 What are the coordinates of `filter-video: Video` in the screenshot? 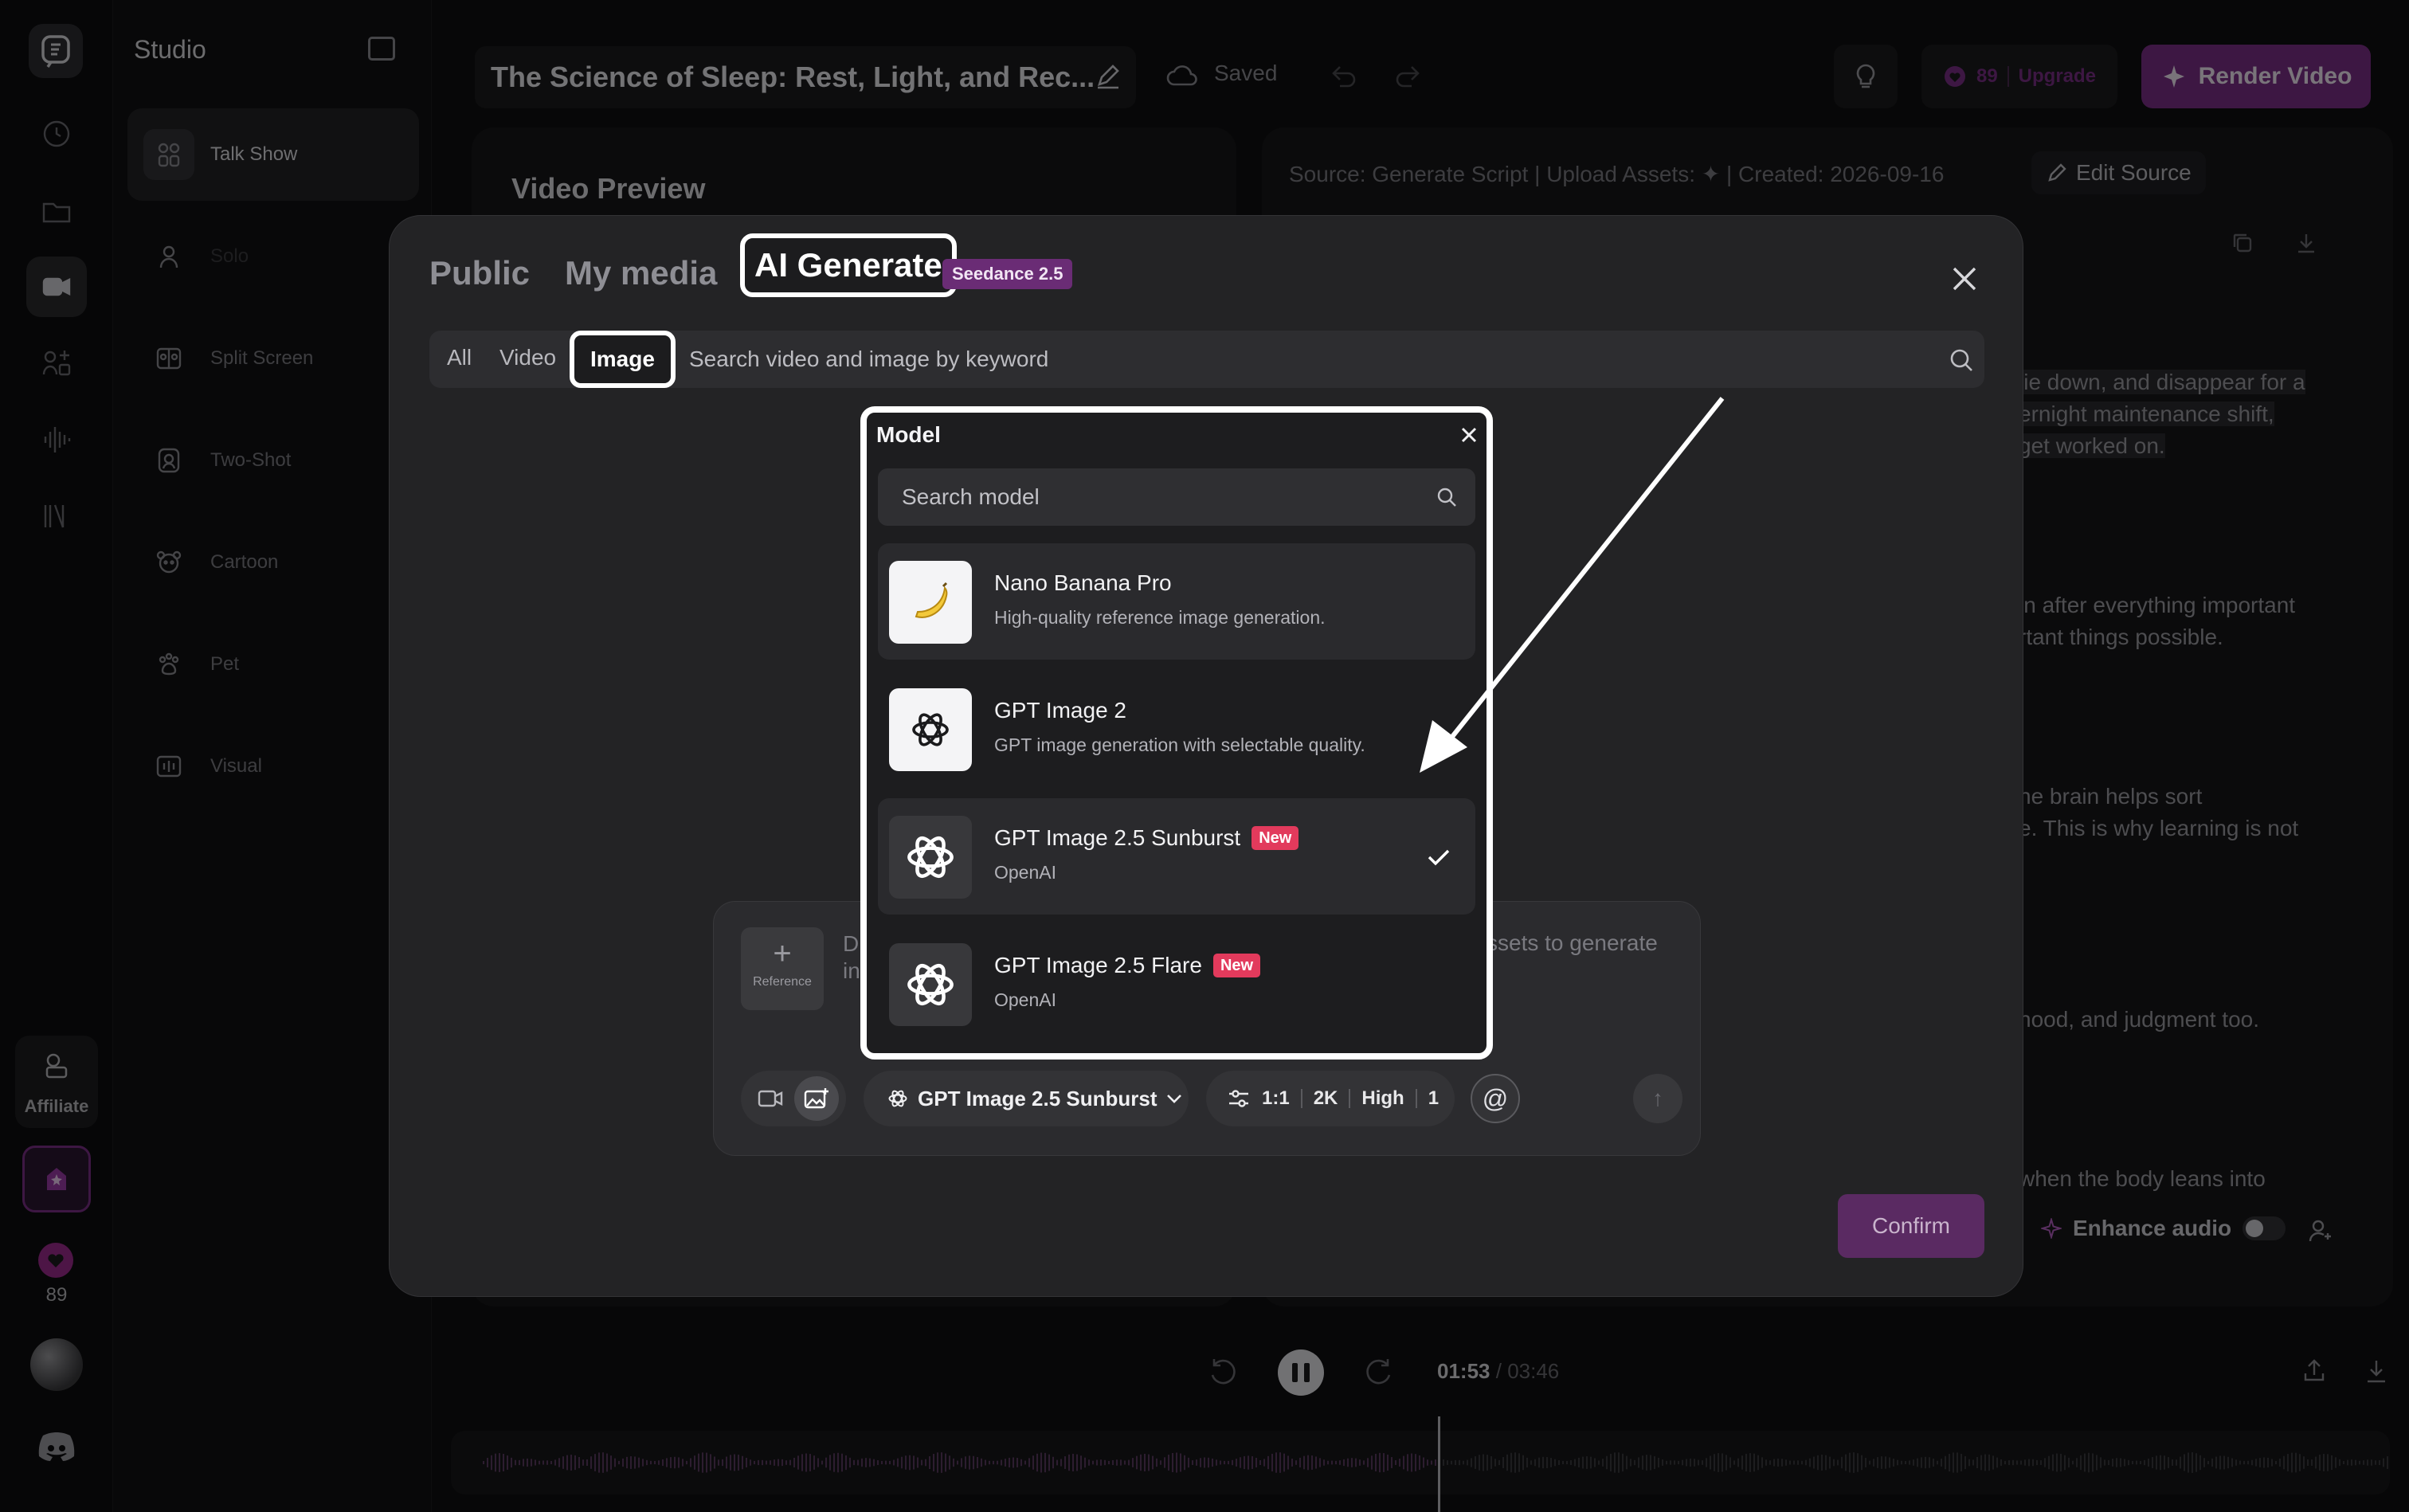 It's located at (527, 358).